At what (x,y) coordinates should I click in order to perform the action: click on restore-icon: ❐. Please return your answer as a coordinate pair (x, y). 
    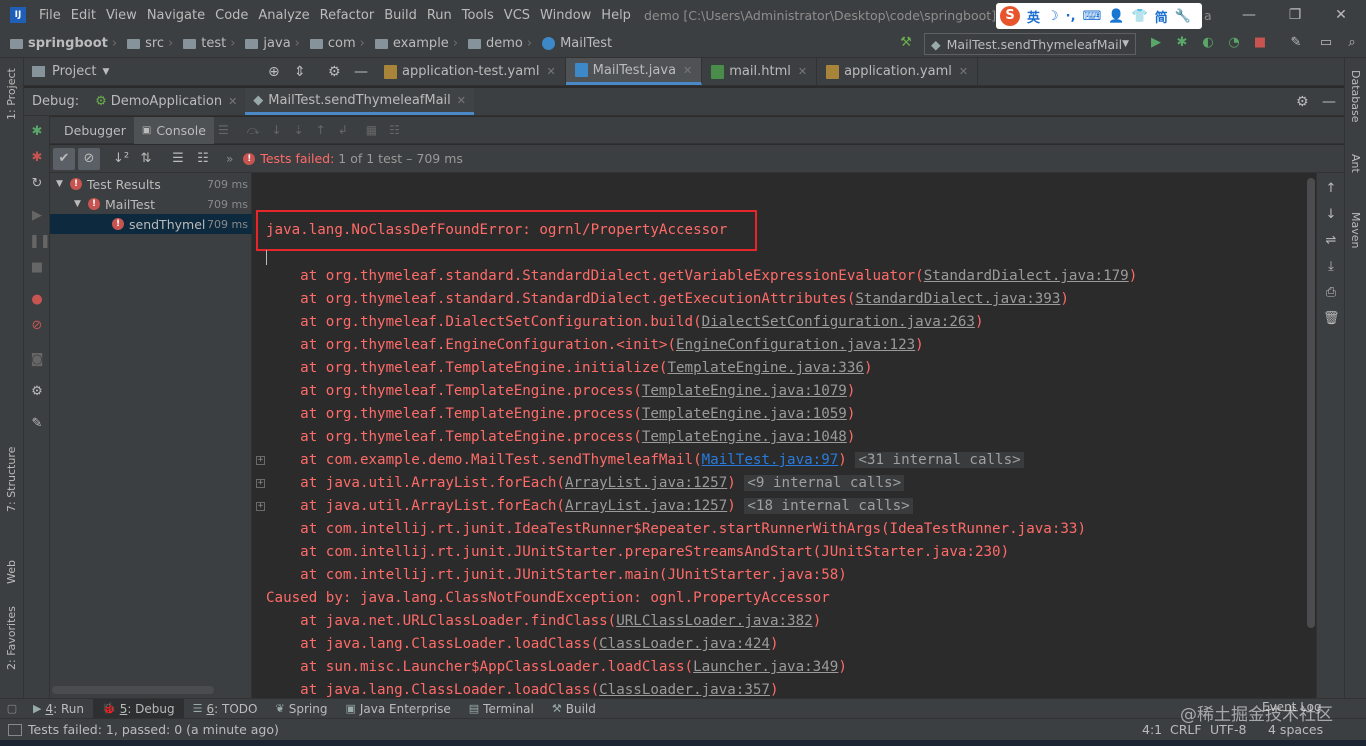
    Looking at the image, I should click on (1295, 15).